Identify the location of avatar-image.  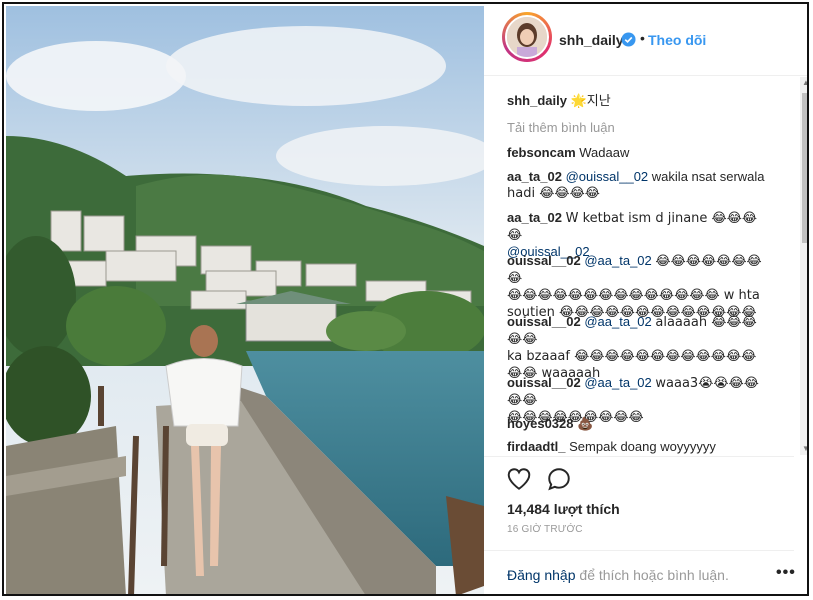
(527, 37).